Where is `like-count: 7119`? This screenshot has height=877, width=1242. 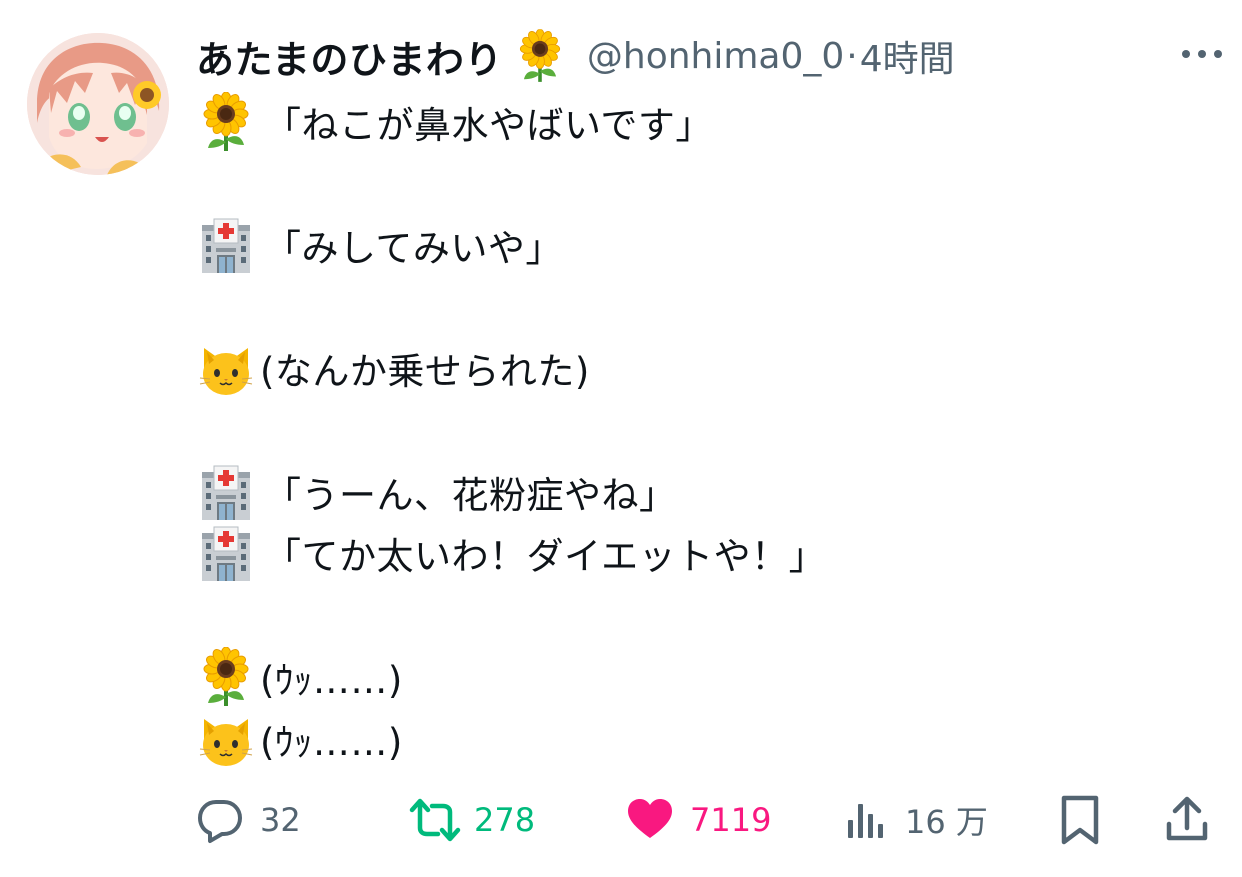
like-count: 7119 is located at coordinates (731, 820).